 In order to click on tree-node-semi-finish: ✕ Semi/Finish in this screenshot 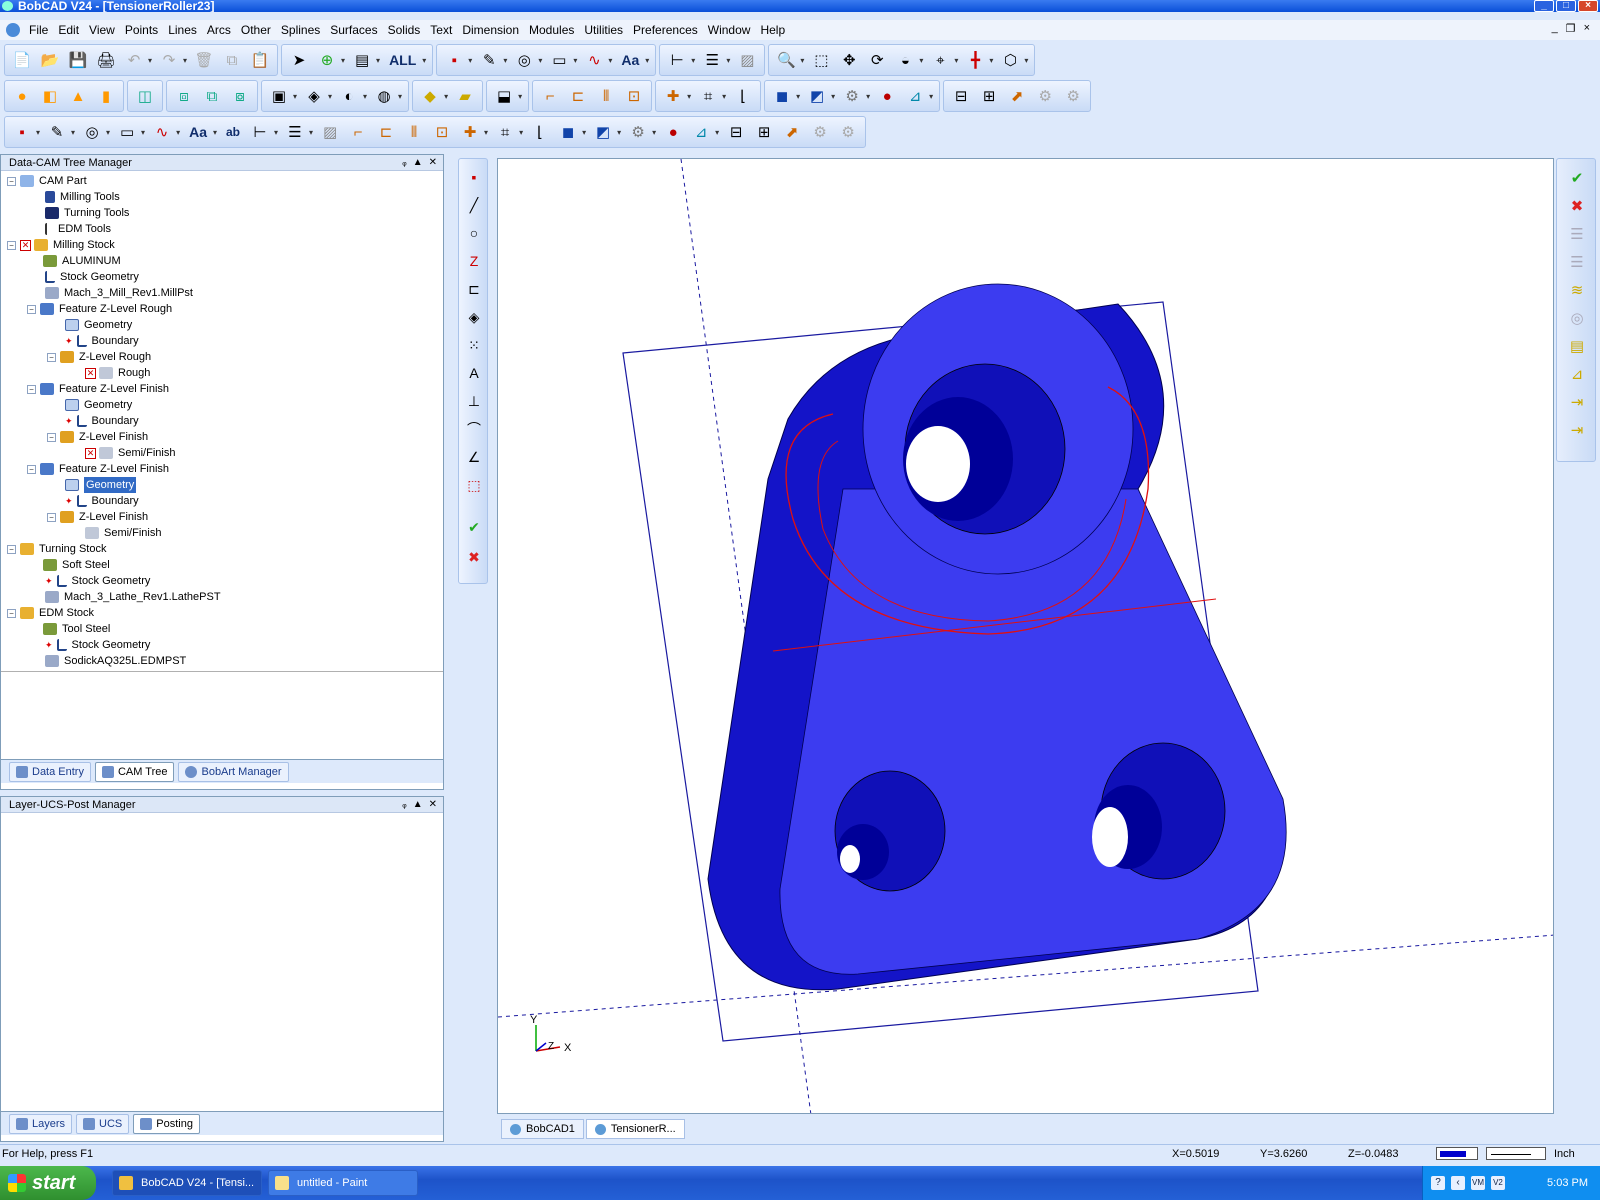, I will do `click(130, 453)`.